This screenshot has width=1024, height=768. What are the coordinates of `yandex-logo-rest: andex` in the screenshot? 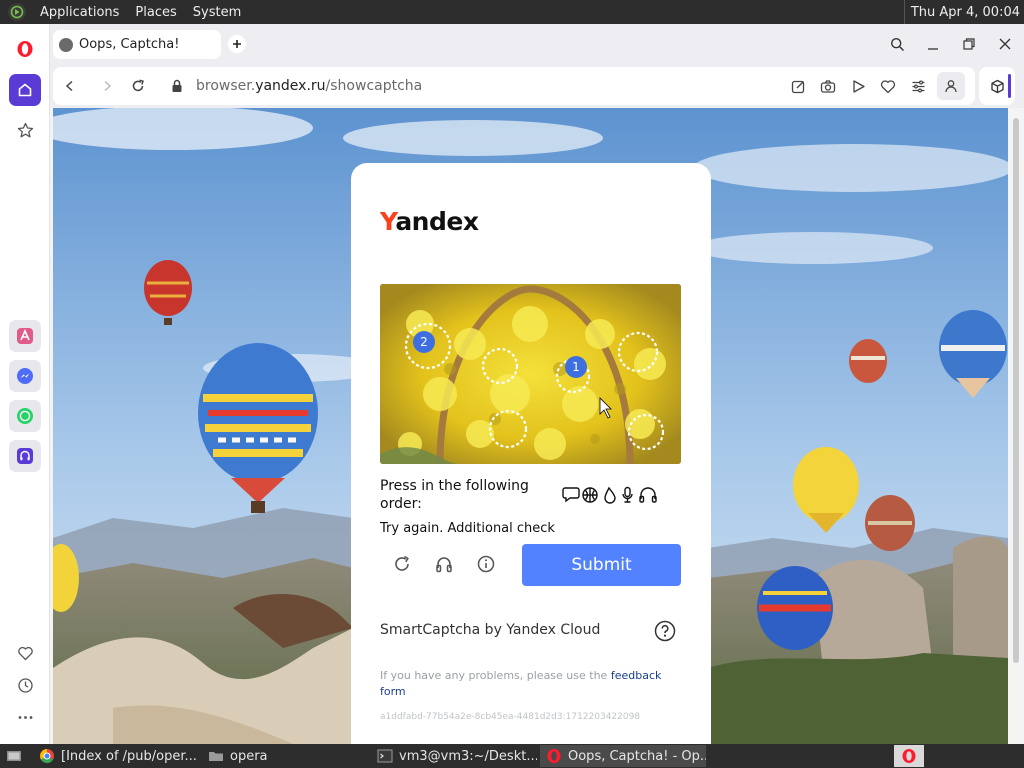 It's located at (437, 221).